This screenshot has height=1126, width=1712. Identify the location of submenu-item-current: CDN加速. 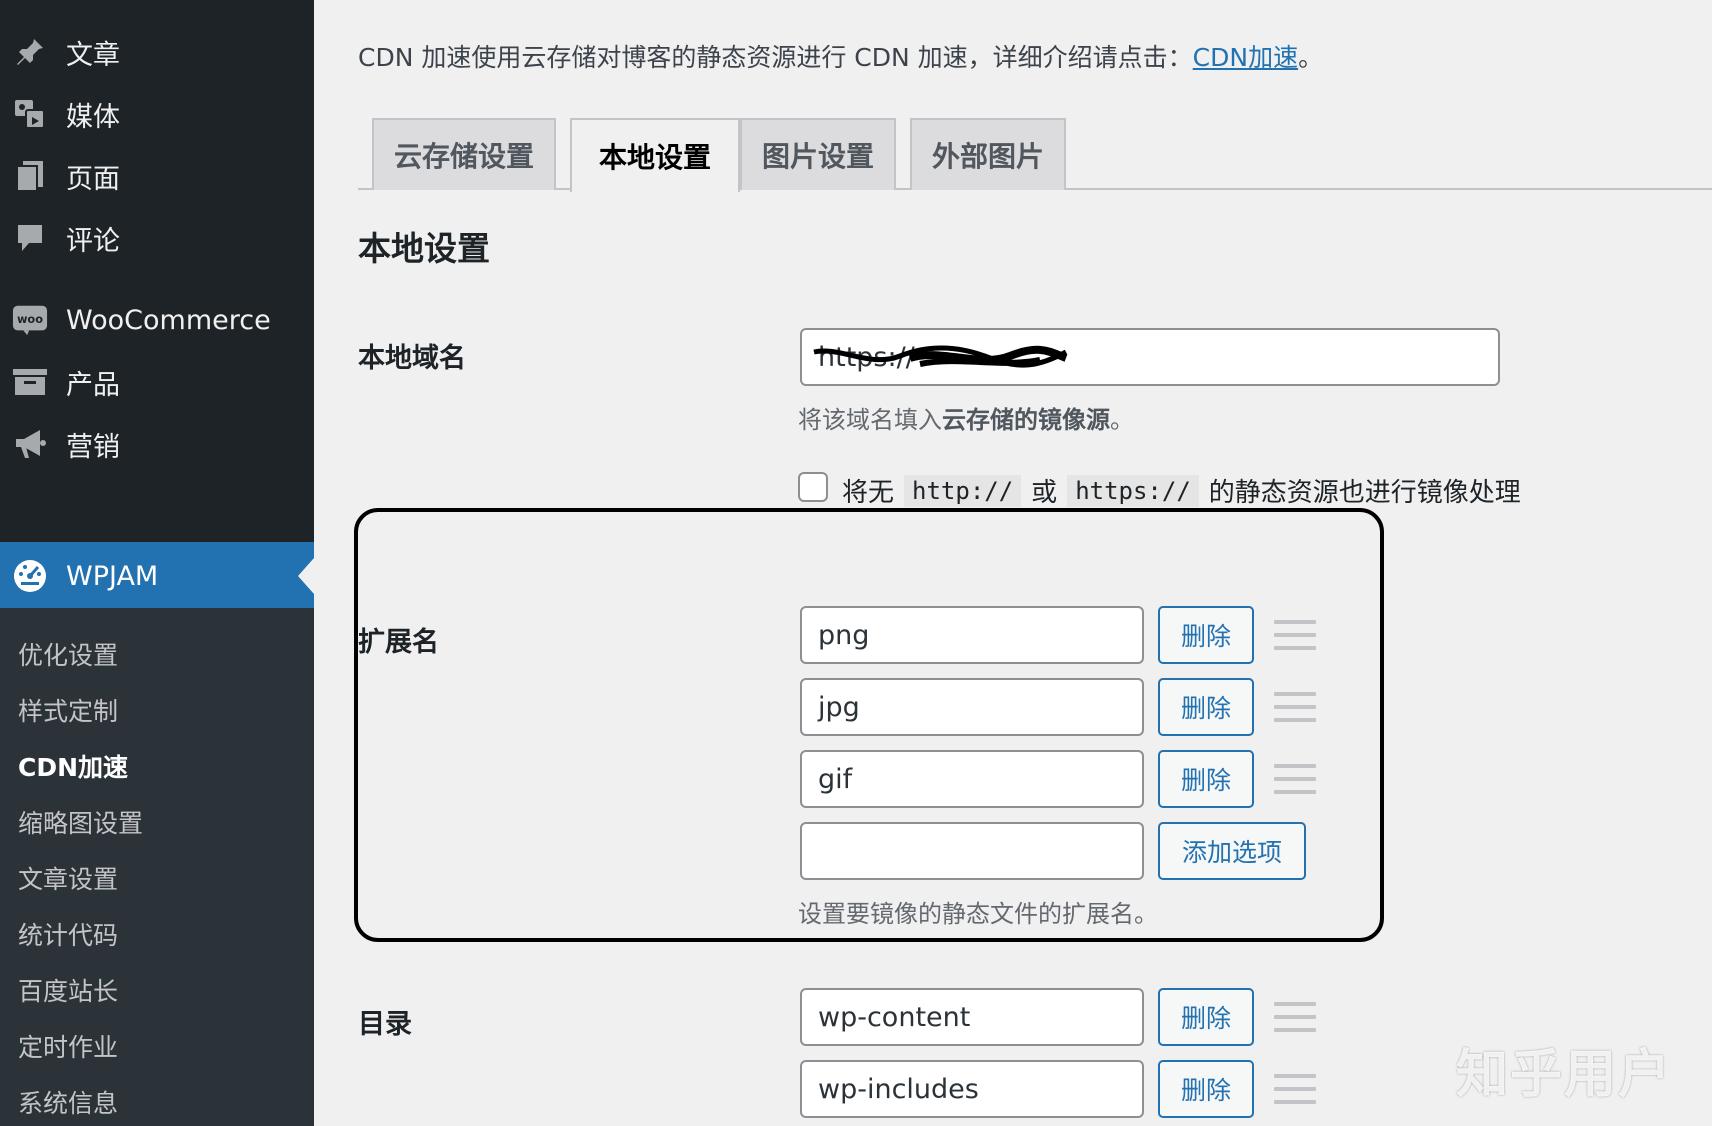
(73, 766).